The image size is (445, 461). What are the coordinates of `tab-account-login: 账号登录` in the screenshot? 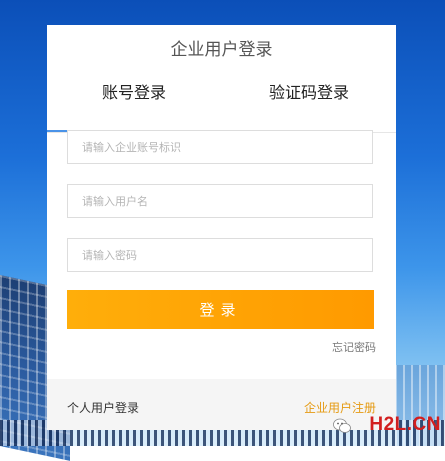 It's located at (134, 104).